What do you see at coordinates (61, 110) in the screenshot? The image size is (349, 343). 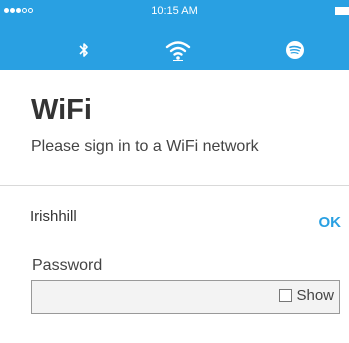 I see `page-title: WiFi` at bounding box center [61, 110].